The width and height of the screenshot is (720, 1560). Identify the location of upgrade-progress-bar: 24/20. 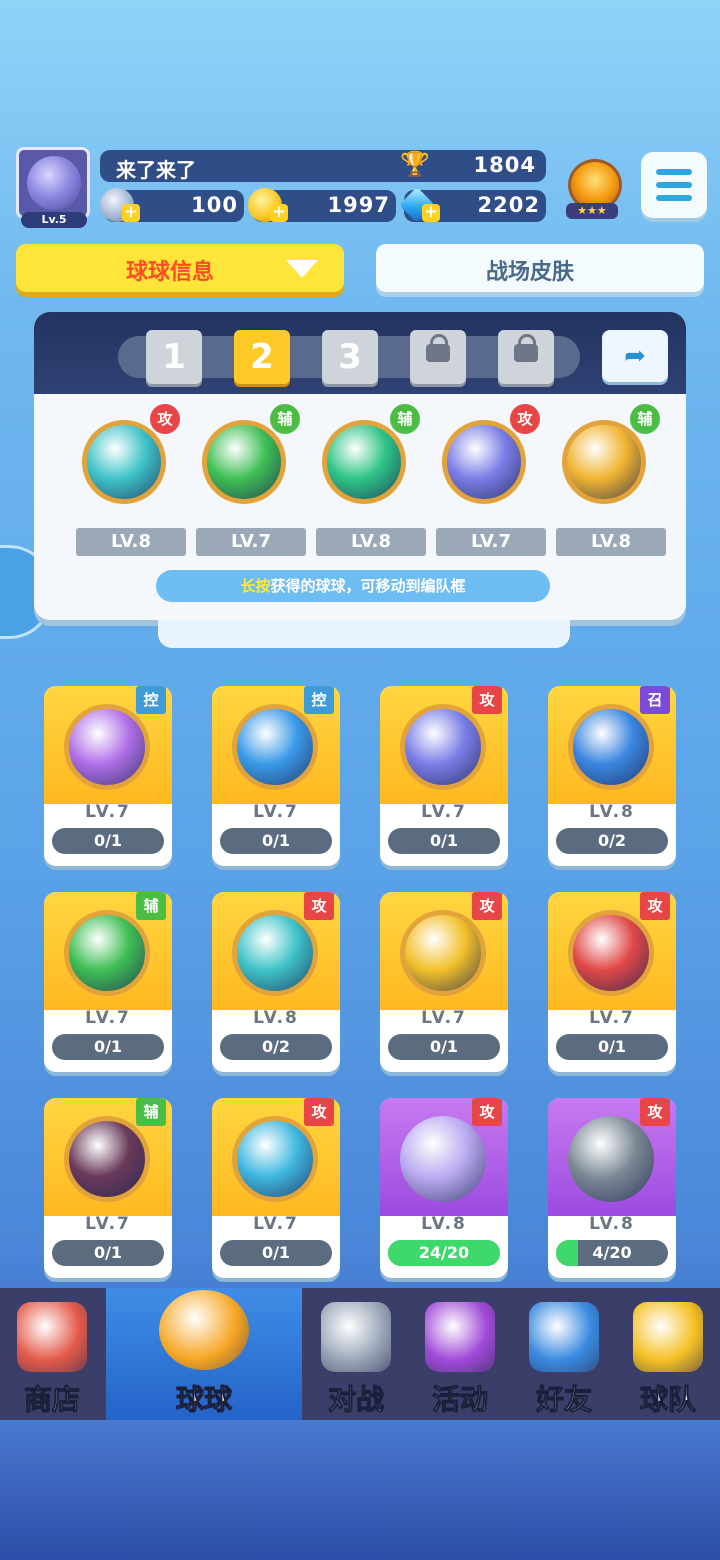
(444, 1253).